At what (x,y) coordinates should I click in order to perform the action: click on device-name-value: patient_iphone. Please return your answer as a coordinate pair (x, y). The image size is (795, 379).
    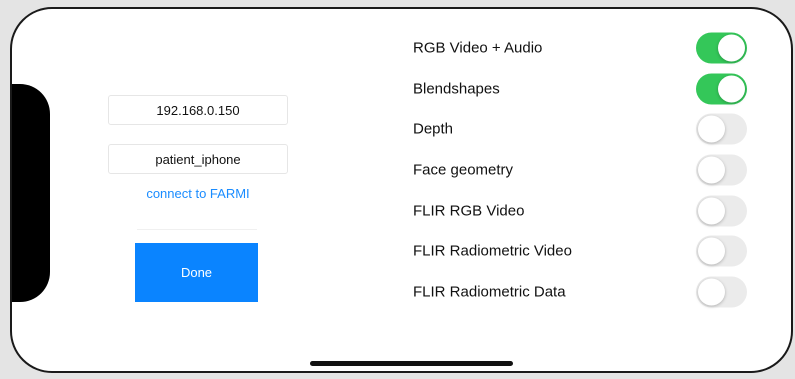
    Looking at the image, I should click on (198, 159).